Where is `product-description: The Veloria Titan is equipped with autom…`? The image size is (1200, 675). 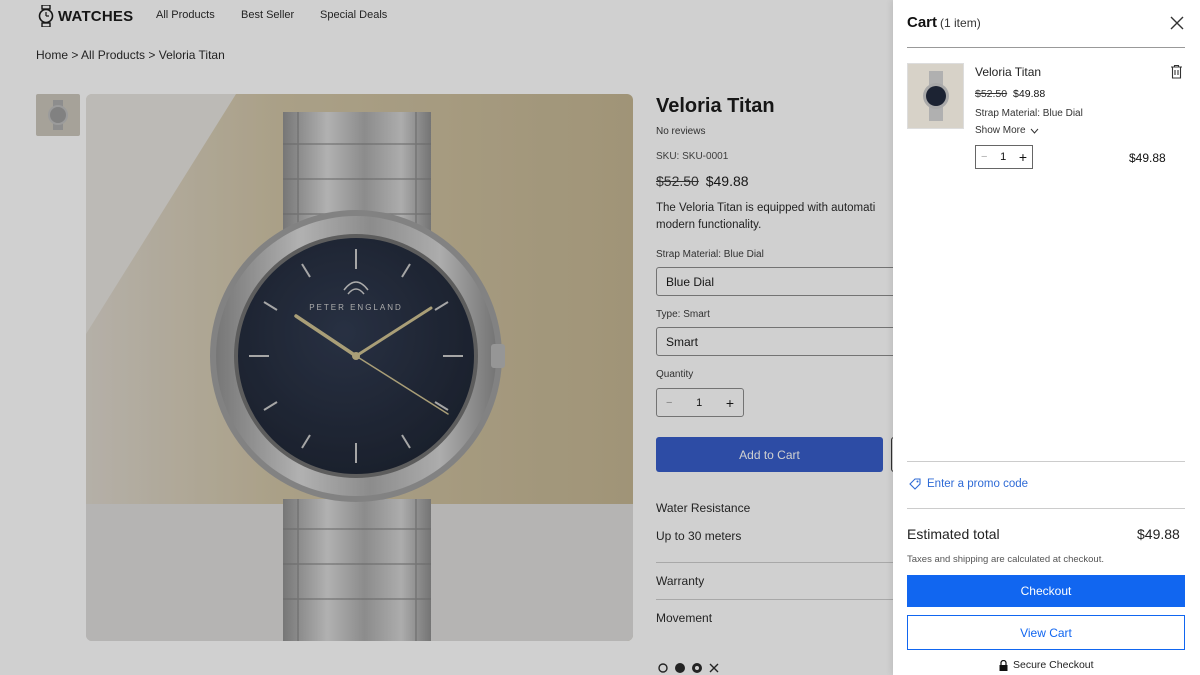
product-description: The Veloria Titan is equipped with autom… is located at coordinates (778, 217).